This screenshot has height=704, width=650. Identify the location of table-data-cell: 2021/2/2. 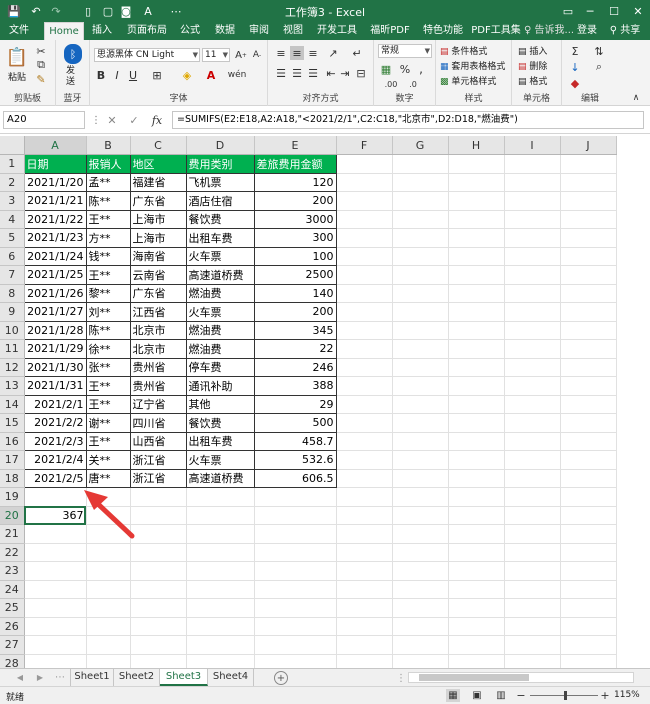
(55, 423).